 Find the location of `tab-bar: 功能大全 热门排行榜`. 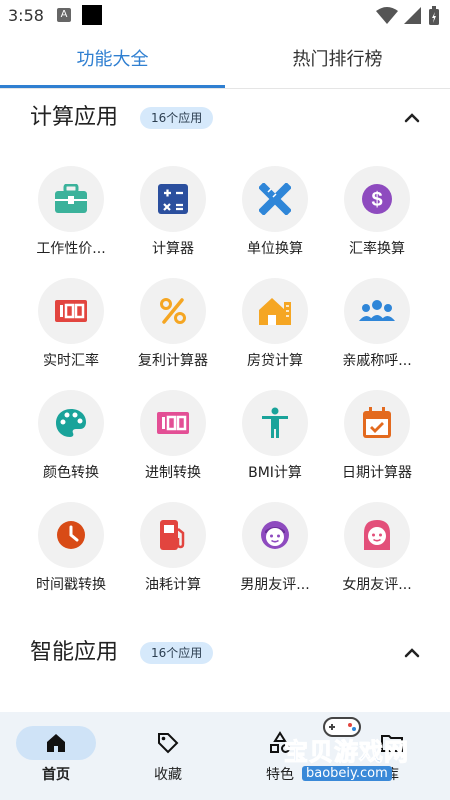

tab-bar: 功能大全 热门排行榜 is located at coordinates (225, 60).